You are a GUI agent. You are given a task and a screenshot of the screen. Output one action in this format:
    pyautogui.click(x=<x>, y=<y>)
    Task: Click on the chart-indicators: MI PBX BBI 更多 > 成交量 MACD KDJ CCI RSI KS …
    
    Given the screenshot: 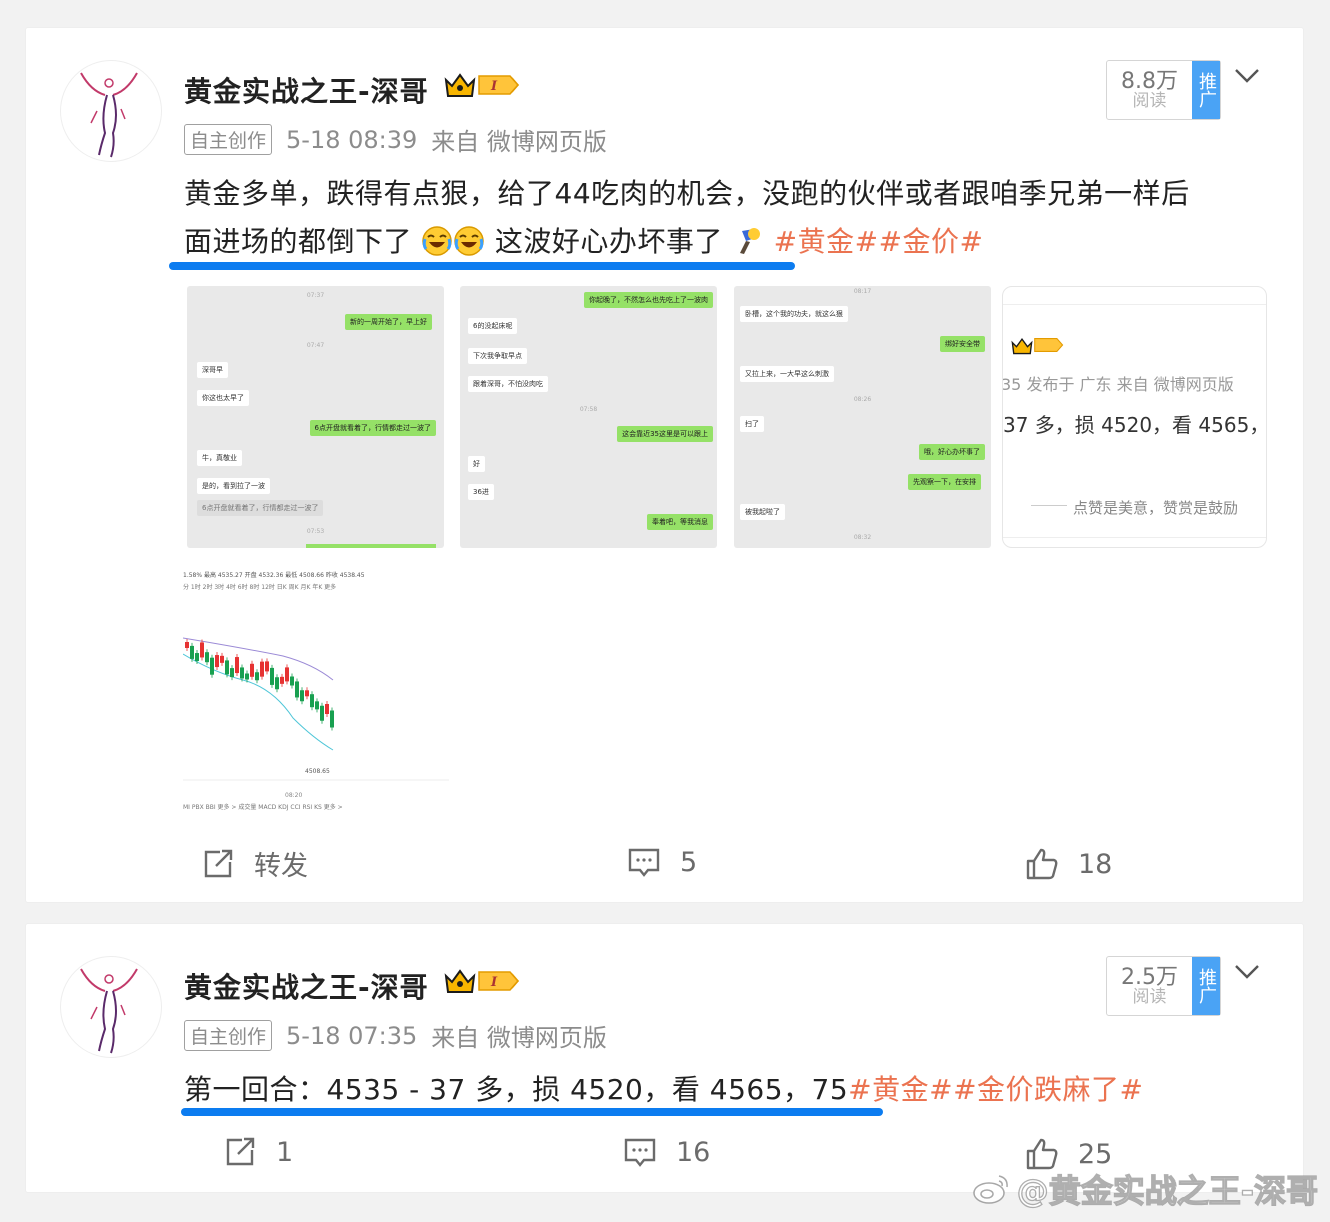 What is the action you would take?
    pyautogui.click(x=263, y=807)
    